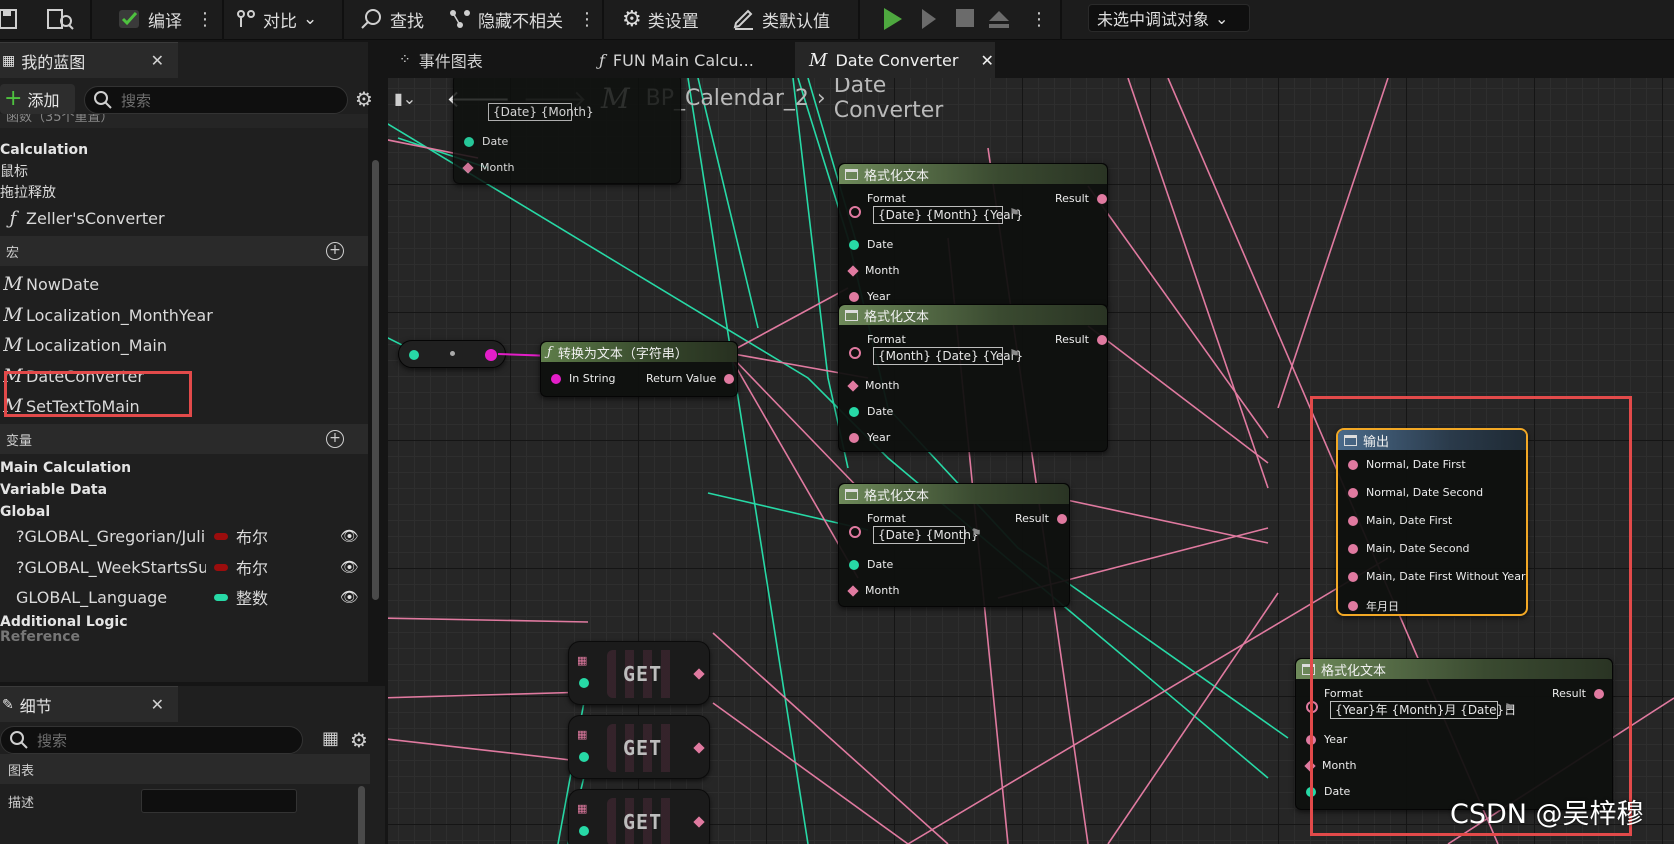  What do you see at coordinates (184, 536) in the screenshot?
I see `variable-item: ?GLOBAL_Gregorian/Juli 布尔 👁` at bounding box center [184, 536].